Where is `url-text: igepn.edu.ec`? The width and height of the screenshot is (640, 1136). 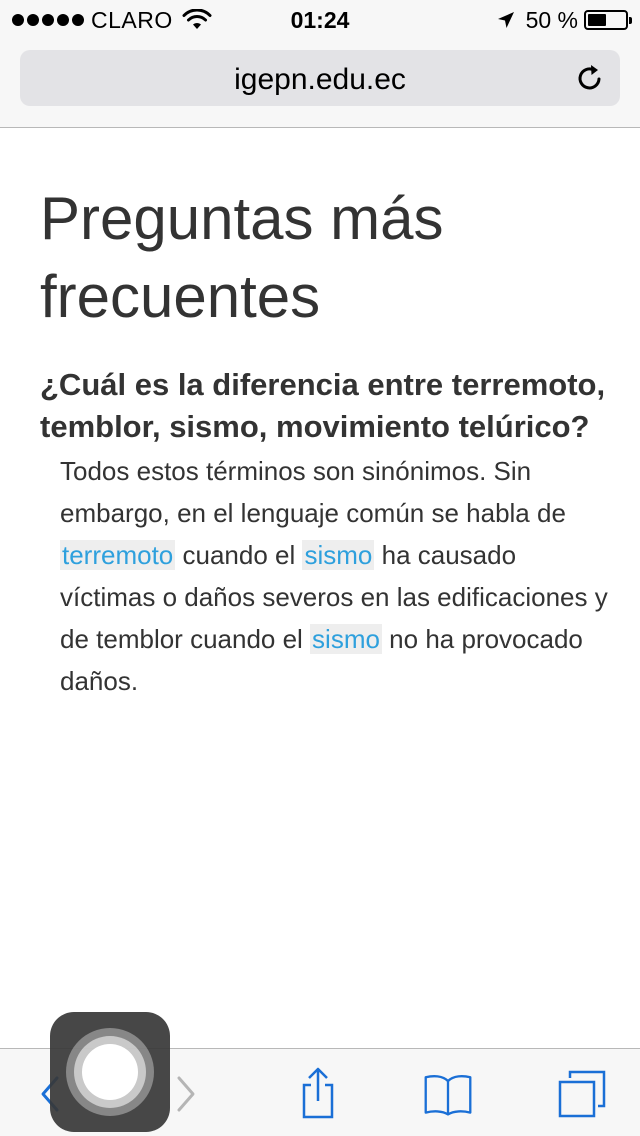 url-text: igepn.edu.ec is located at coordinates (320, 80).